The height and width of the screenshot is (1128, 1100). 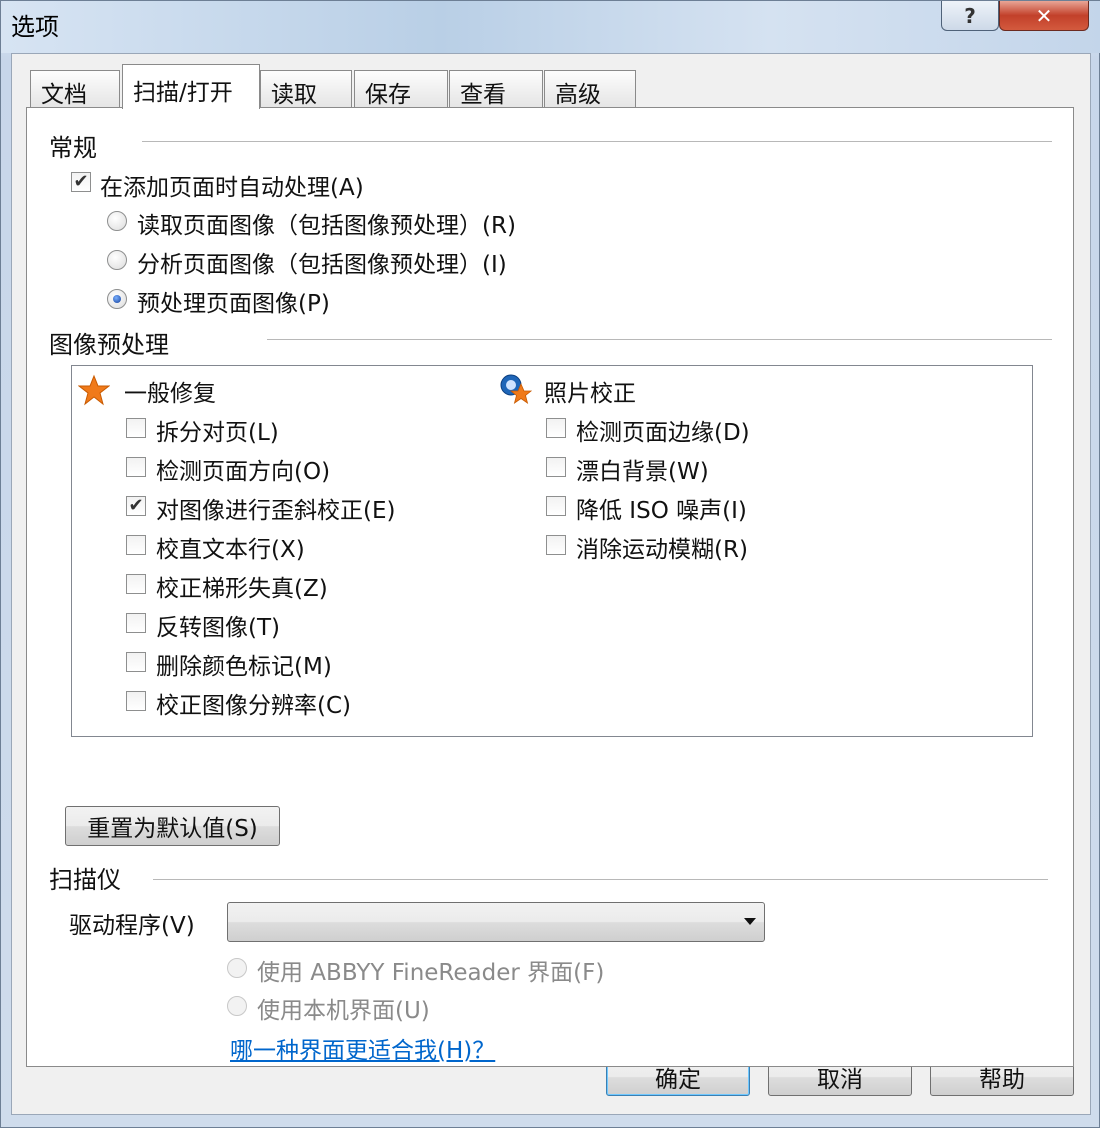 I want to click on auto-process-label: 在添加页面时自动处理(A), so click(x=232, y=185).